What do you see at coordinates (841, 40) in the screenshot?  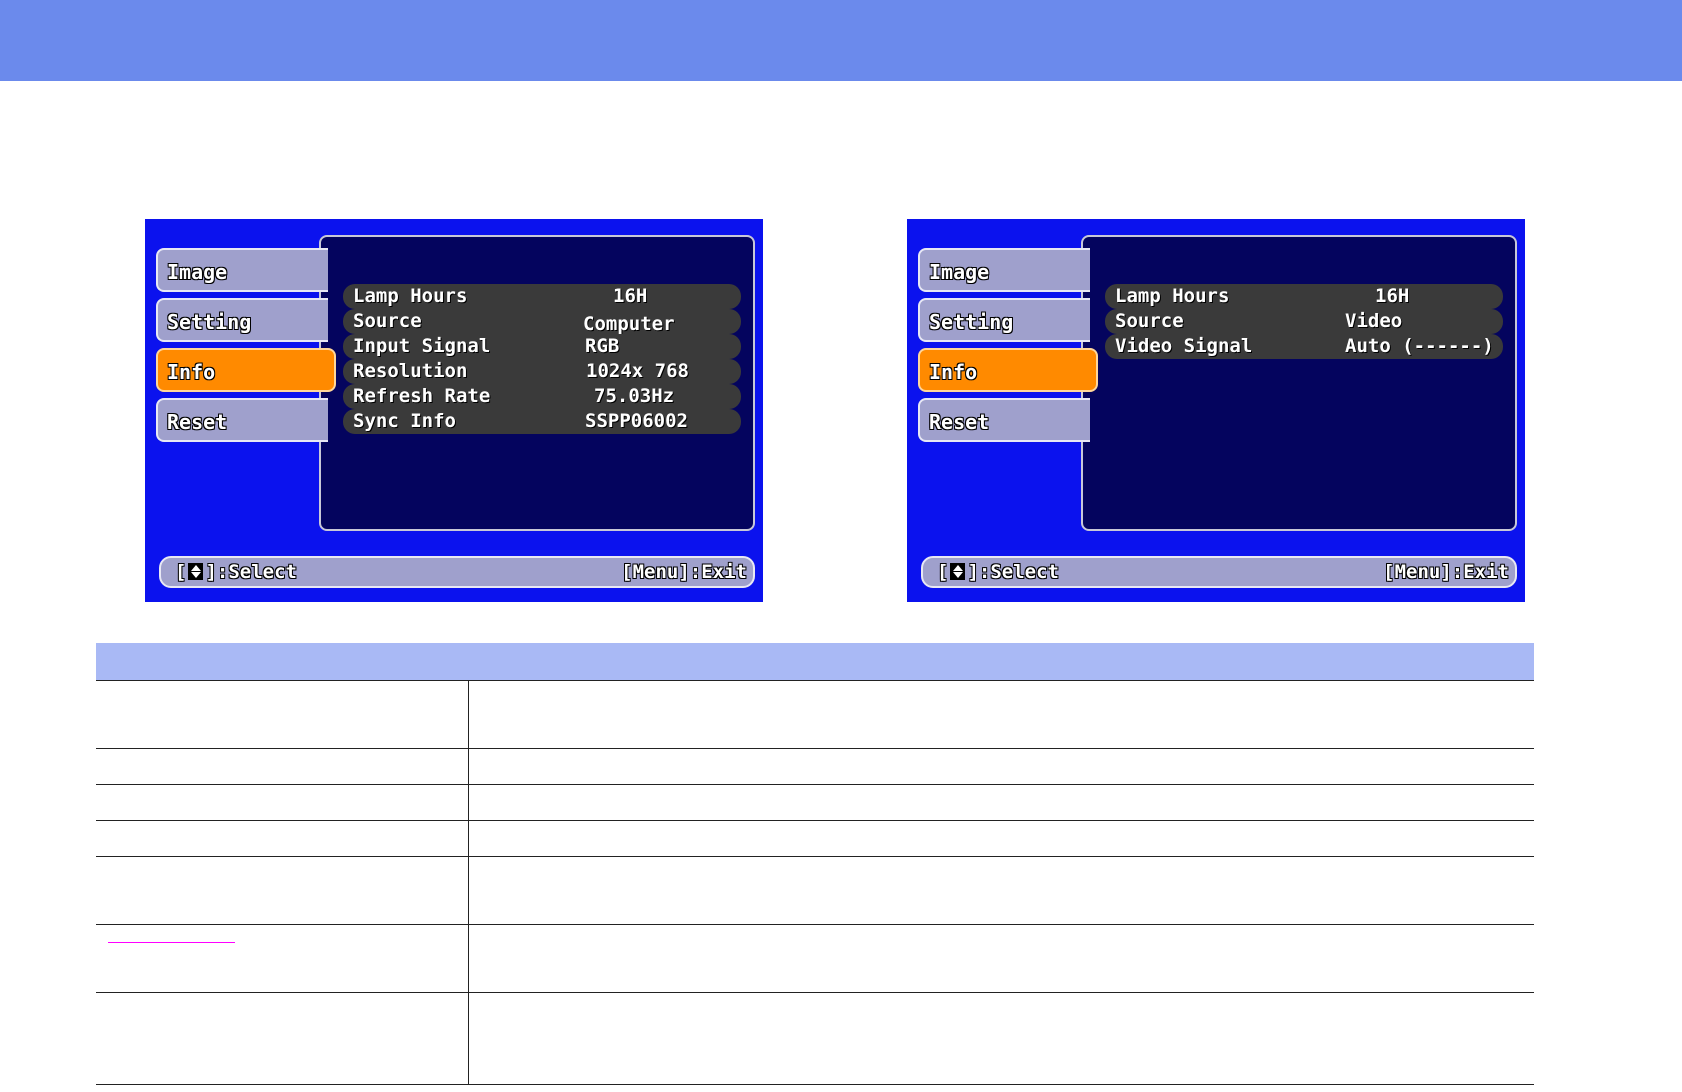 I see `header-bar` at bounding box center [841, 40].